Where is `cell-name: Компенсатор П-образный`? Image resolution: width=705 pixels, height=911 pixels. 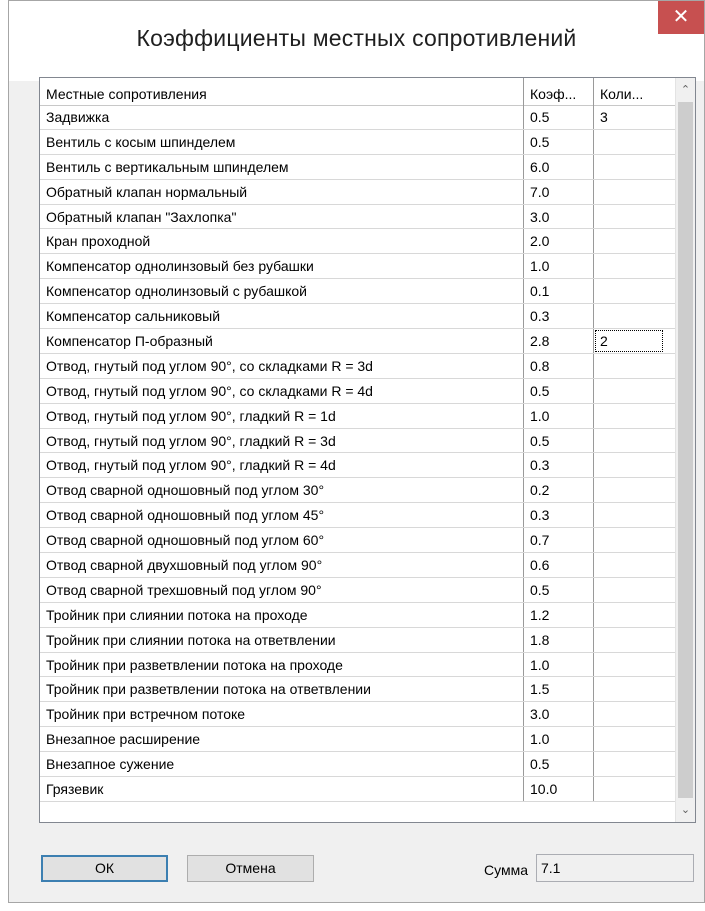
cell-name: Компенсатор П-образный is located at coordinates (282, 341).